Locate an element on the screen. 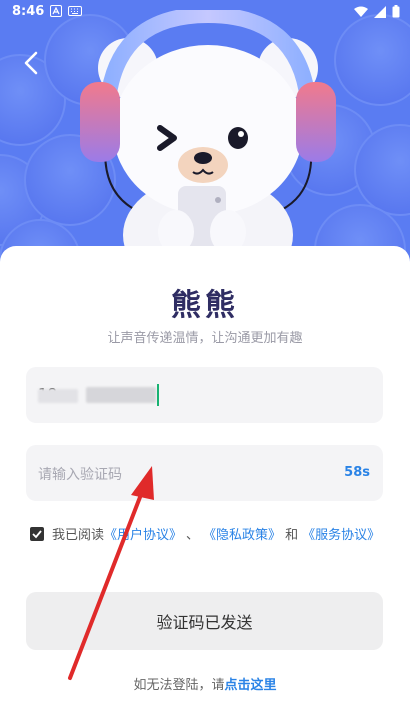  user-agreement-link: 《用户协议》 is located at coordinates (143, 533).